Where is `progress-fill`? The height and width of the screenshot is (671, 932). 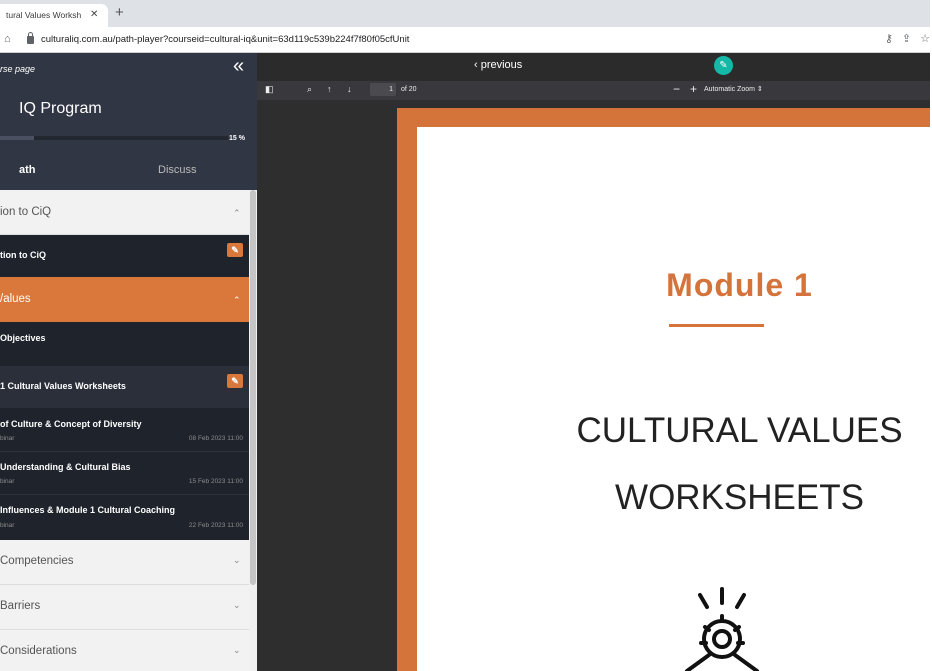
progress-fill is located at coordinates (17, 138).